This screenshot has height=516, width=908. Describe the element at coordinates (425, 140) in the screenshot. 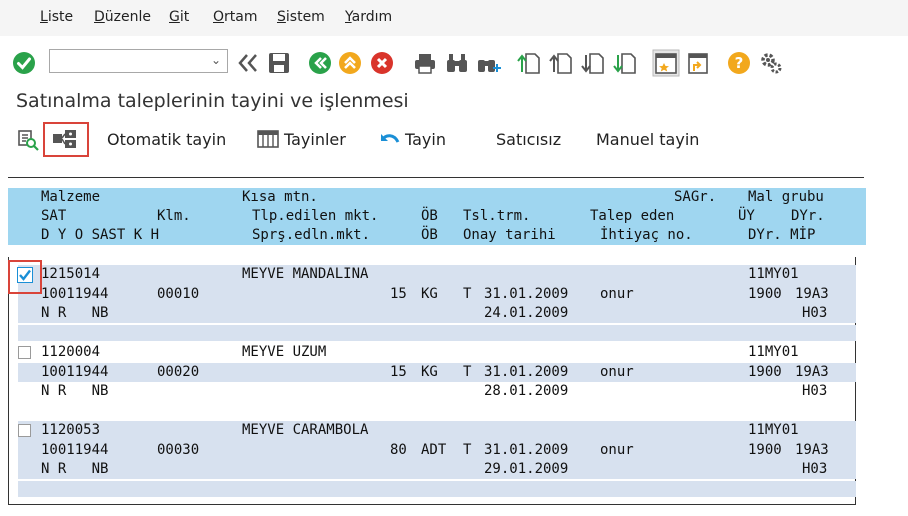

I see `assign-button: Tayin` at that location.